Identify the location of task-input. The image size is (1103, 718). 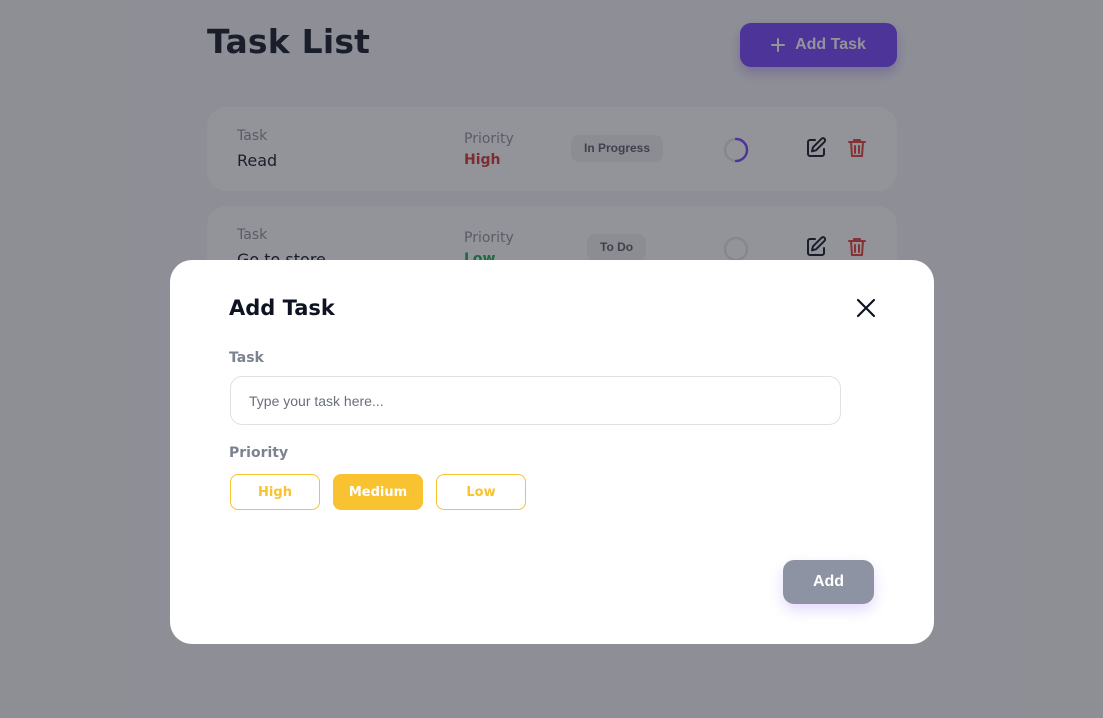
(535, 400).